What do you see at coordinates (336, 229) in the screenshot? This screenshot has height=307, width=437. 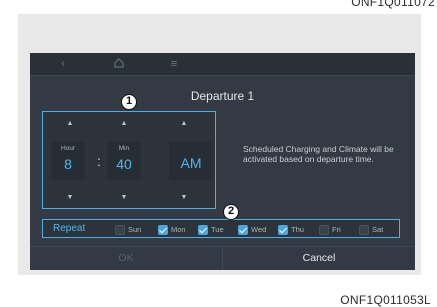 I see `day-label: Fri` at bounding box center [336, 229].